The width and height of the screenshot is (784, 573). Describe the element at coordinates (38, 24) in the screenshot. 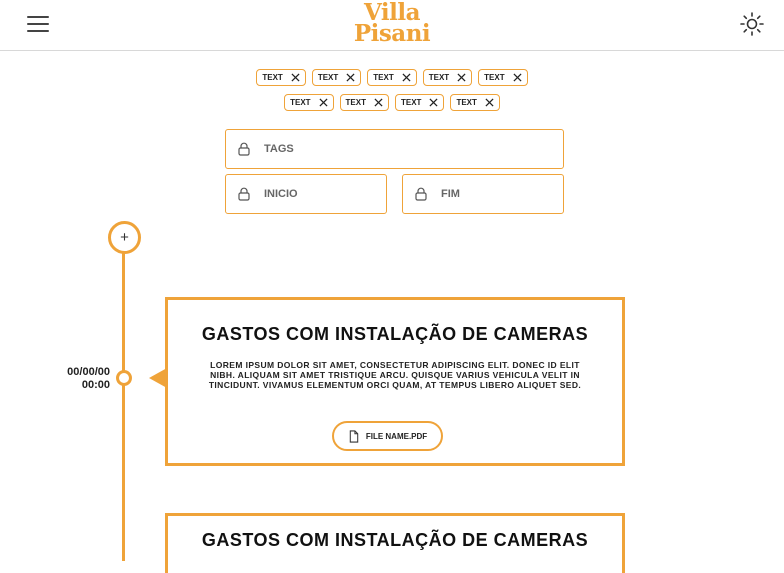

I see `hamburger-menu-icon` at that location.